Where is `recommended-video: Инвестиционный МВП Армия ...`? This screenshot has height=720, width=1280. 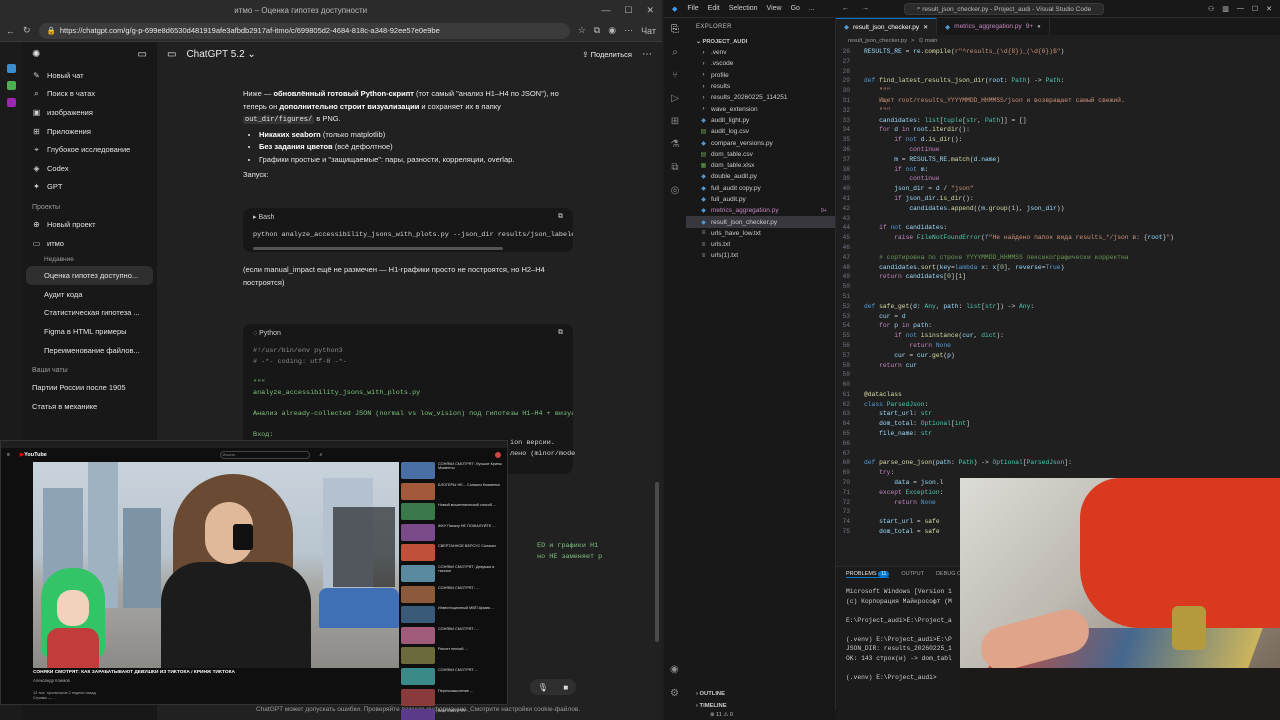
recommended-video: Инвестиционный МВП Армия ... is located at coordinates (453, 615).